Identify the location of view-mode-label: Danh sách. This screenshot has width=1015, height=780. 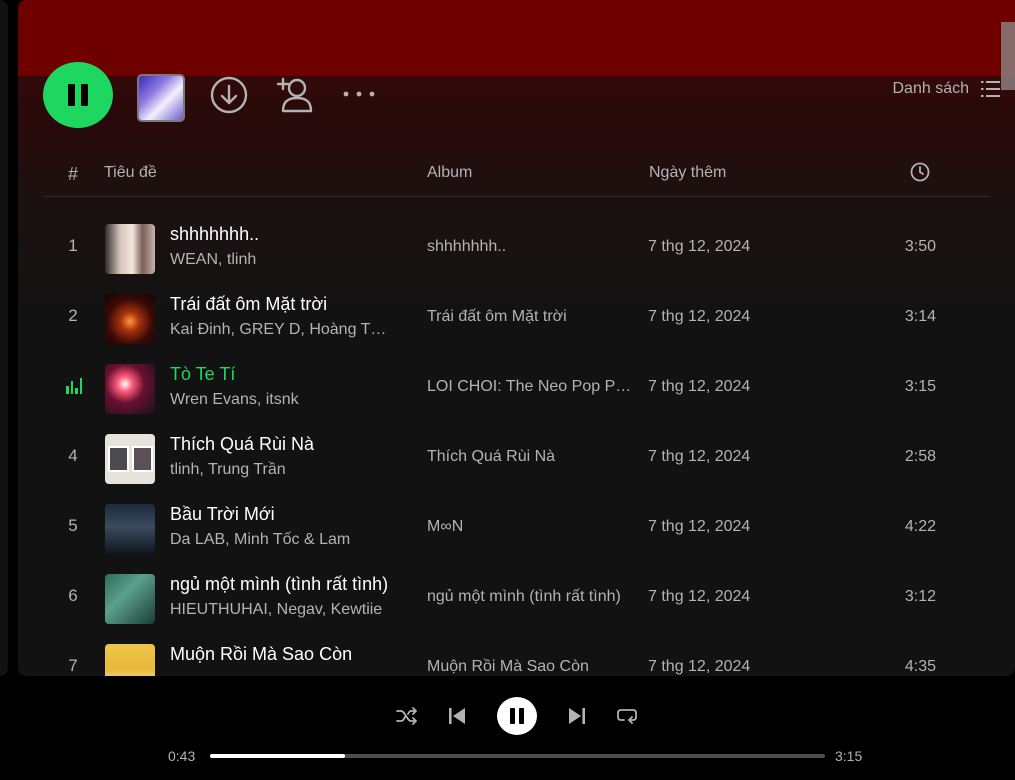
(931, 88).